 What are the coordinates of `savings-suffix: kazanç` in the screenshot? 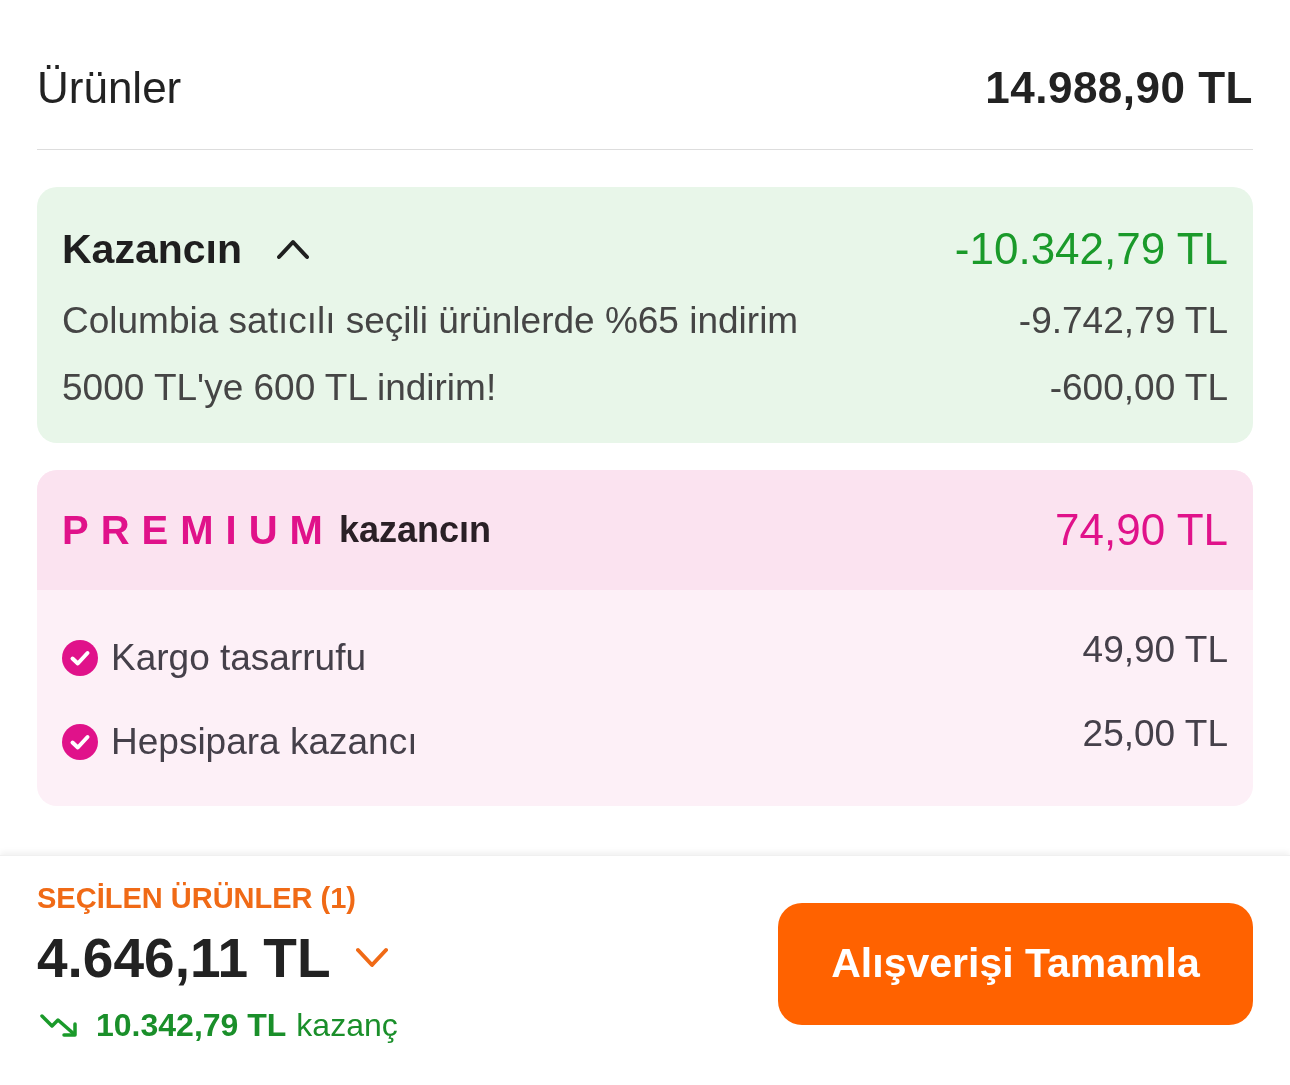 It's located at (347, 1025).